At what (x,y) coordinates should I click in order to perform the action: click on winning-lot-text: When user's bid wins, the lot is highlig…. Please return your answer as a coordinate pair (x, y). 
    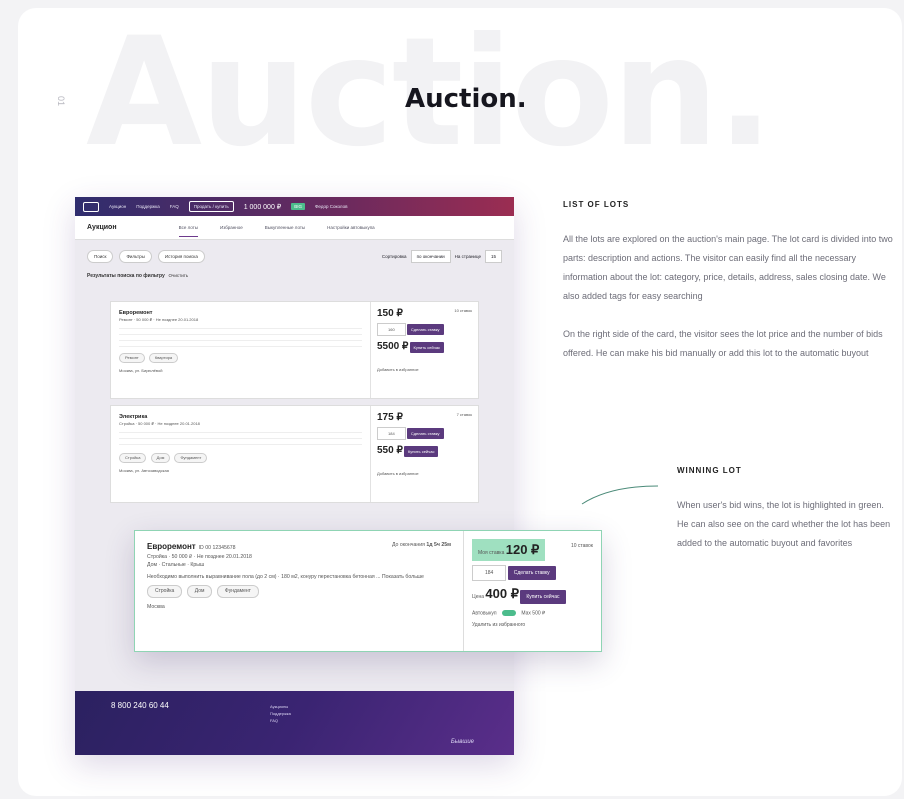
    Looking at the image, I should click on (787, 534).